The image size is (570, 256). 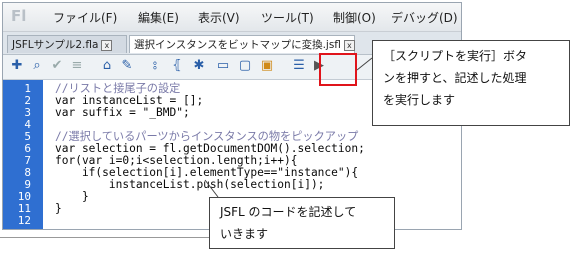 What do you see at coordinates (219, 17) in the screenshot?
I see `menu-view: 表示(V)` at bounding box center [219, 17].